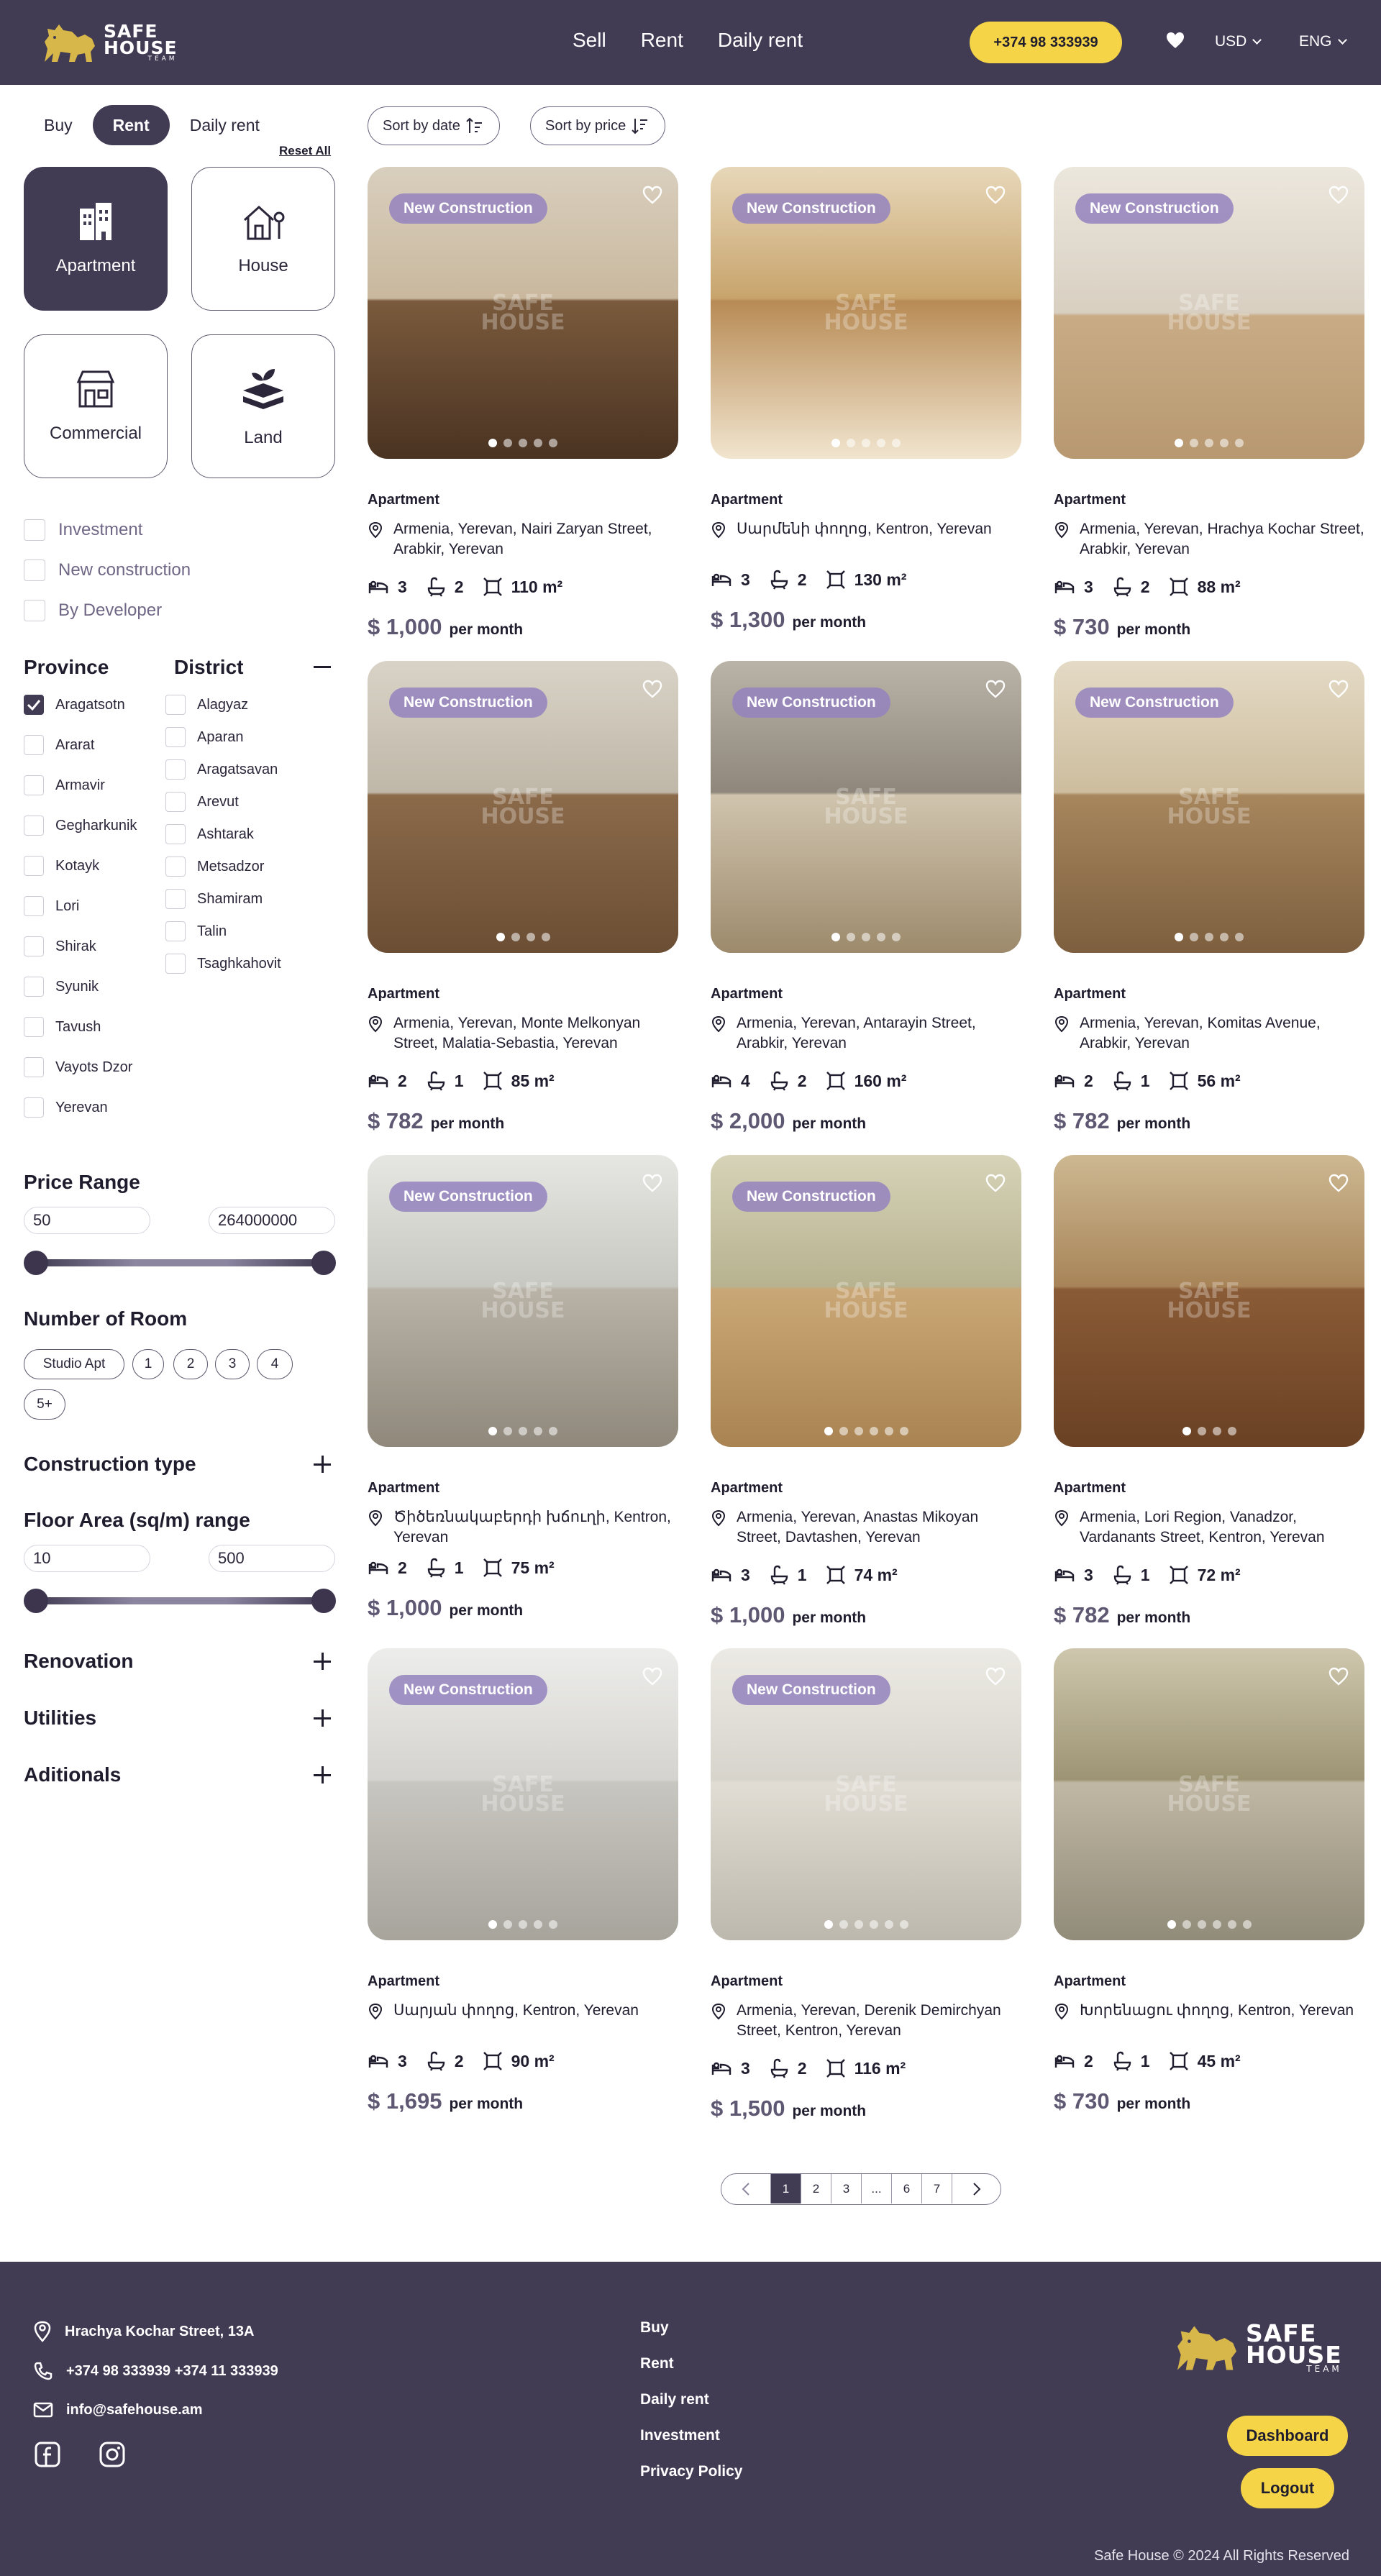 Image resolution: width=1381 pixels, height=2576 pixels. What do you see at coordinates (272, 1558) in the screenshot?
I see `floor-max-input: 500` at bounding box center [272, 1558].